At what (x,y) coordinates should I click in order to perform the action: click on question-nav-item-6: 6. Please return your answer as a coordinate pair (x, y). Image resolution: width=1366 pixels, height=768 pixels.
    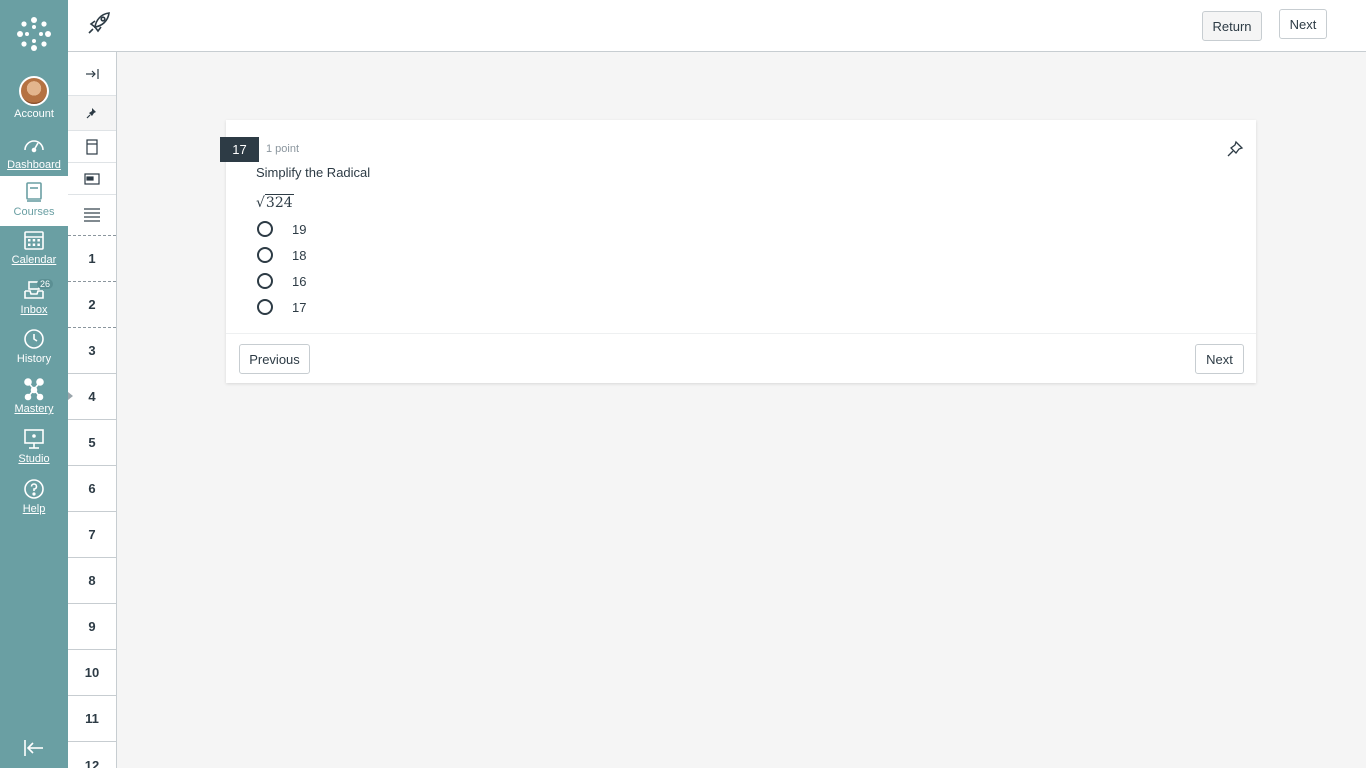
    Looking at the image, I should click on (92, 489).